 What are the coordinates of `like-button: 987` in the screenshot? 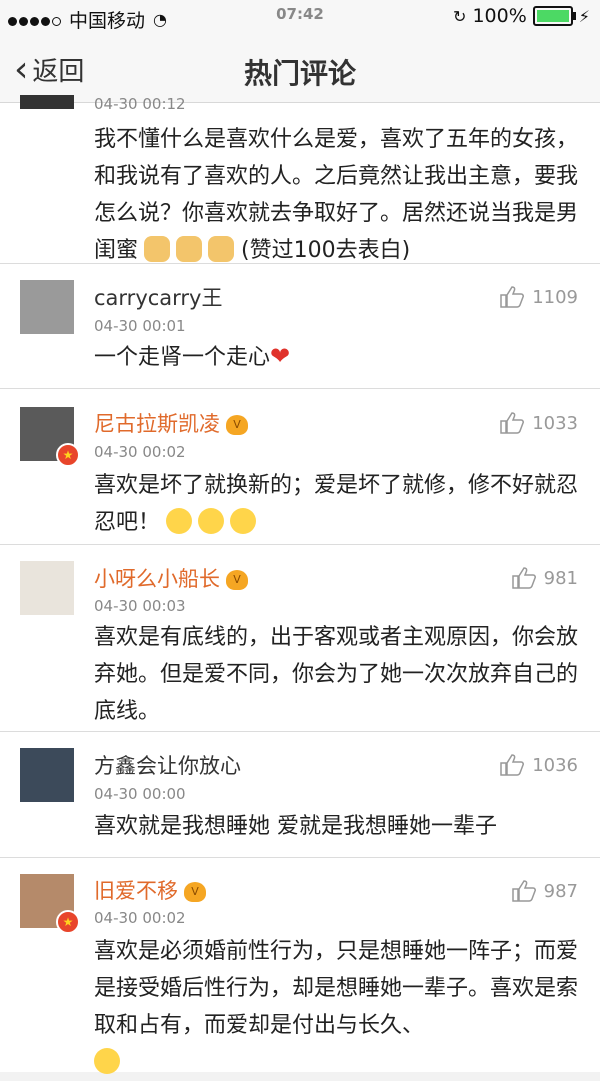 It's located at (544, 891).